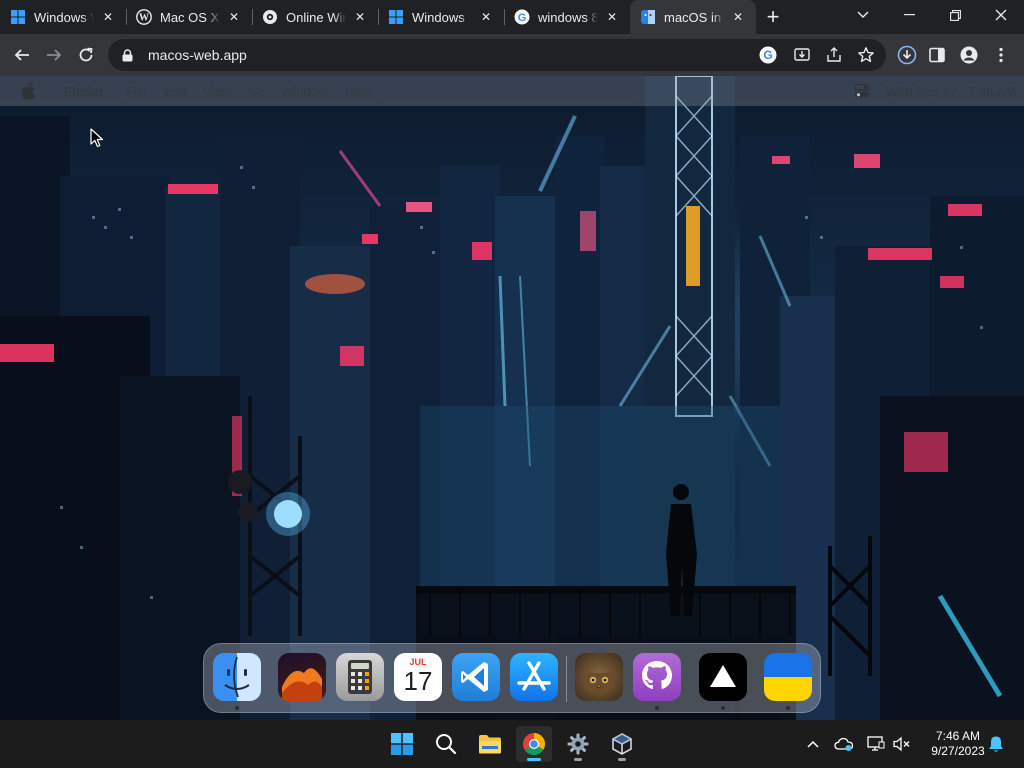  I want to click on bookmark-star-icon, so click(866, 55).